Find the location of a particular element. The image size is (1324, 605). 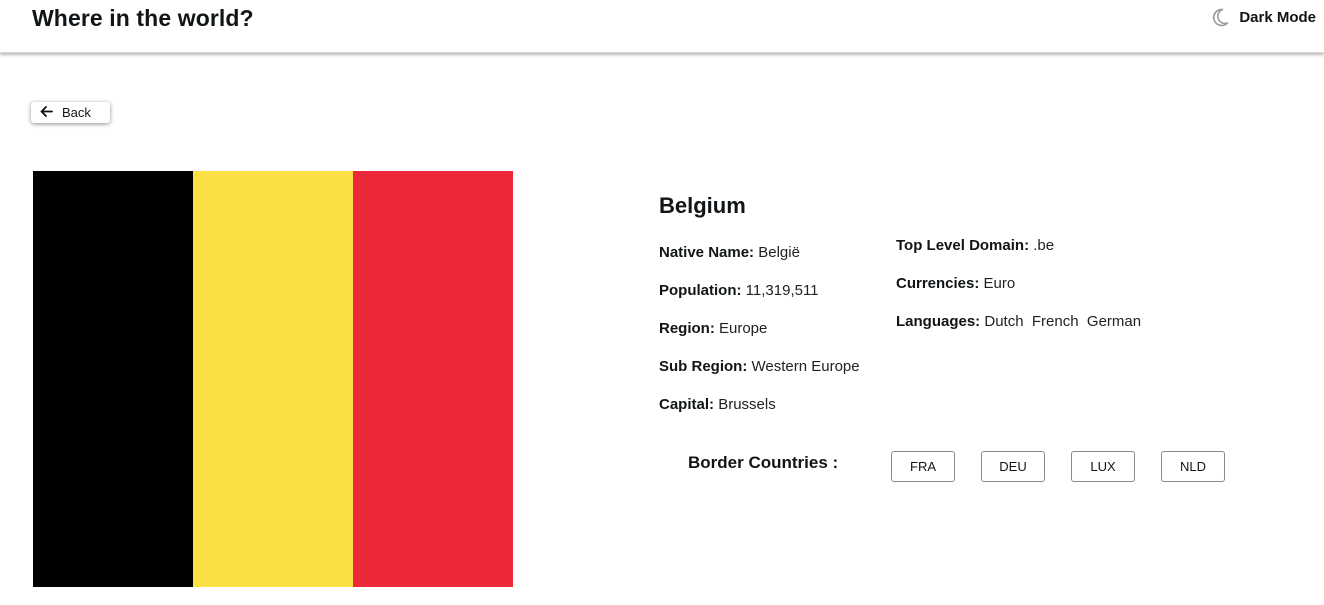

flag-stripe-yellow is located at coordinates (273, 379).